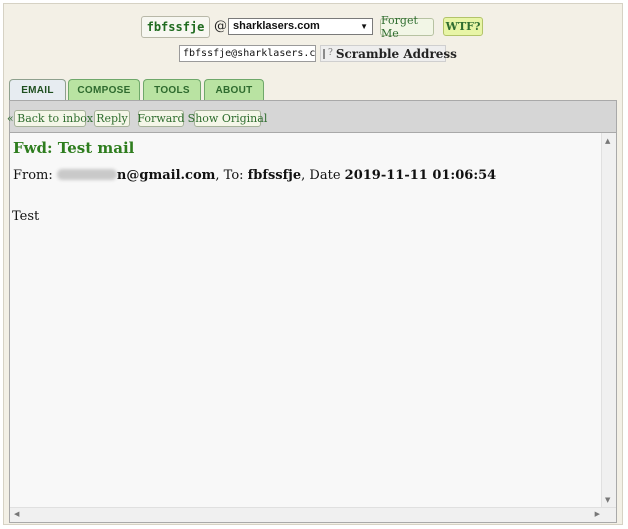 The image size is (628, 529). I want to click on from-label: From:, so click(33, 175).